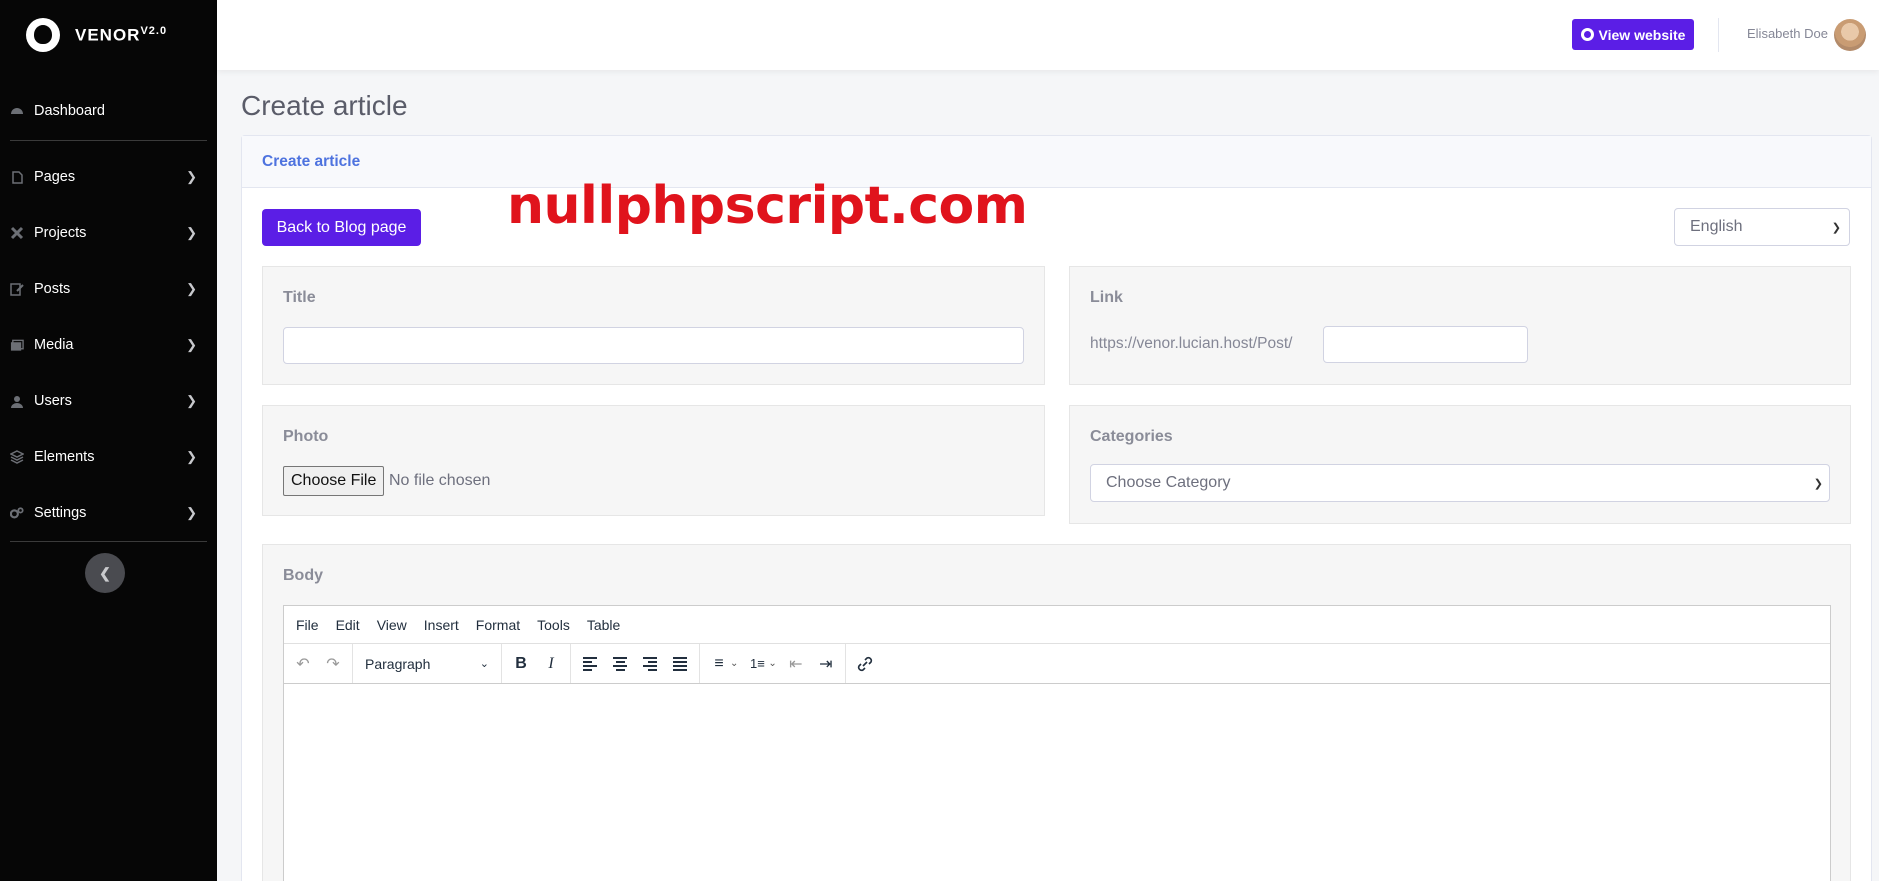 The image size is (1879, 881). Describe the element at coordinates (108, 513) in the screenshot. I see `sidebar-item-settings: Settings ❯` at that location.